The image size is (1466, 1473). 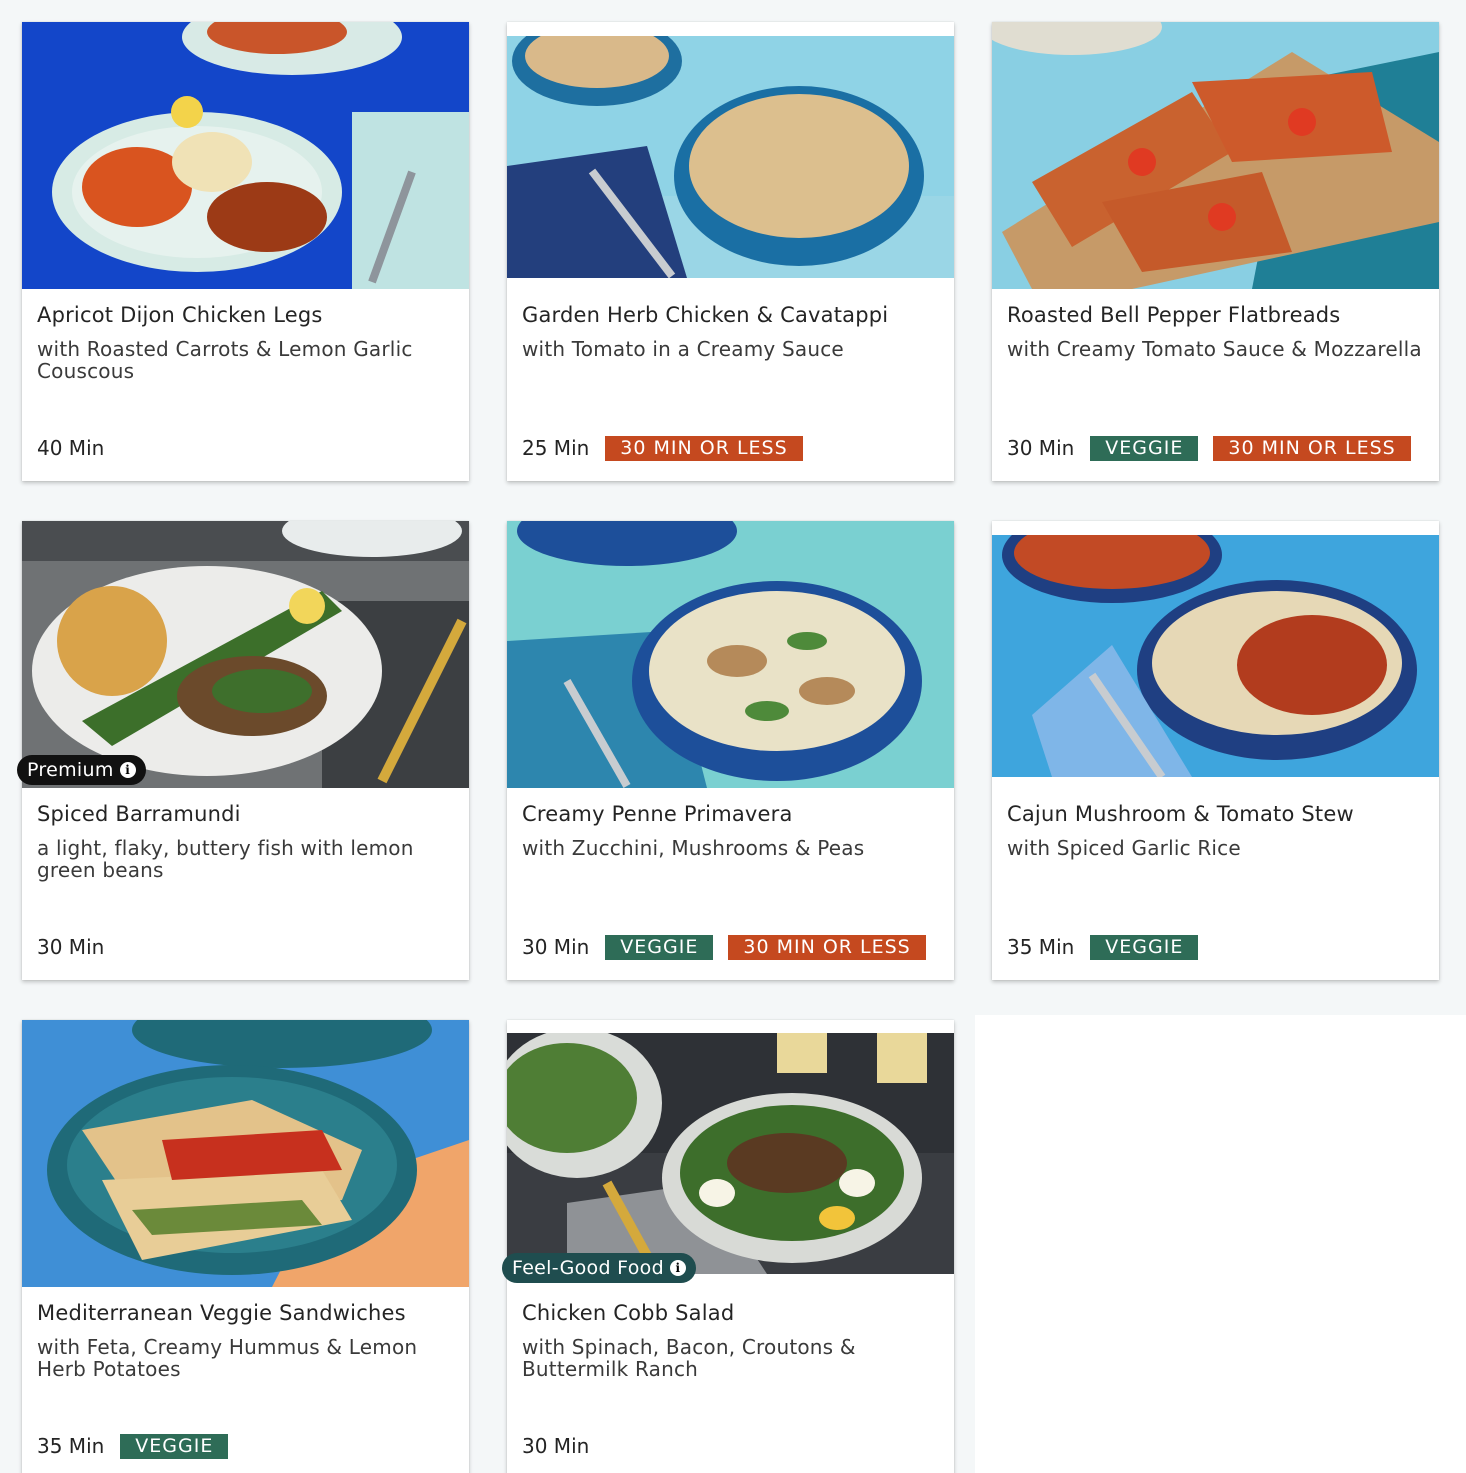 I want to click on premium-badge: Premium i, so click(x=81, y=770).